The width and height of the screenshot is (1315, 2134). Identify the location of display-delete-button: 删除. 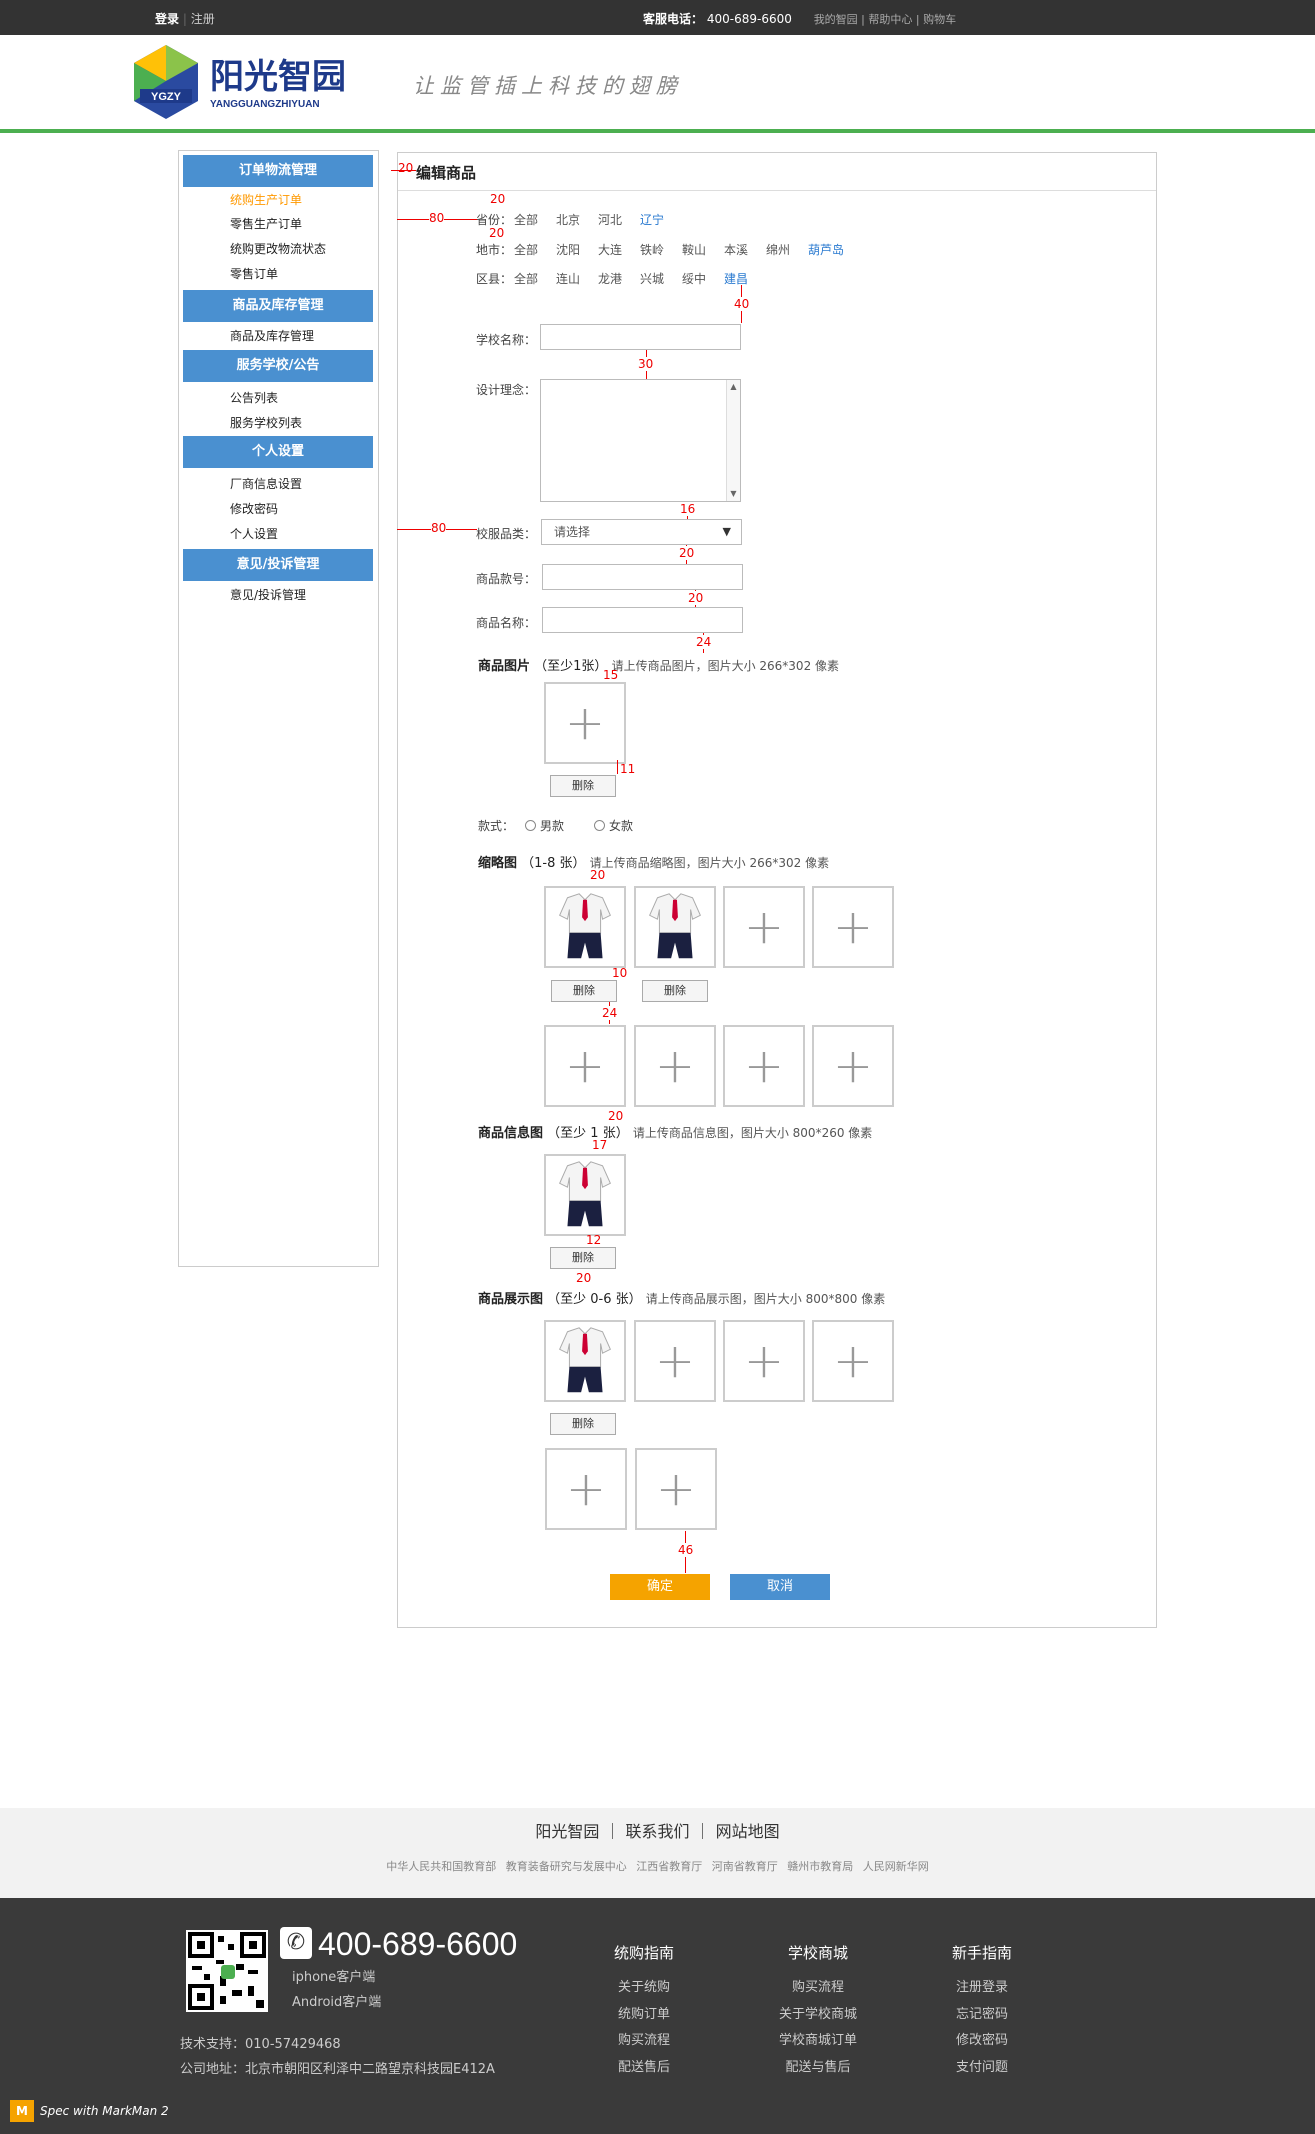
(583, 1424).